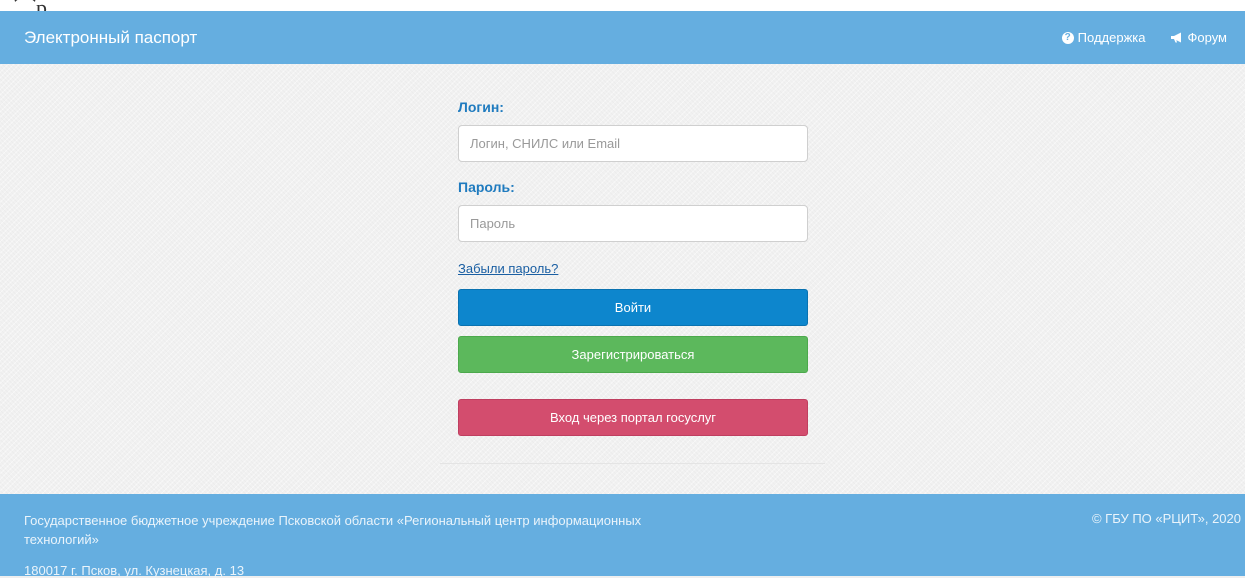 This screenshot has height=578, width=1245. I want to click on question-circle-icon: ?, so click(1067, 37).